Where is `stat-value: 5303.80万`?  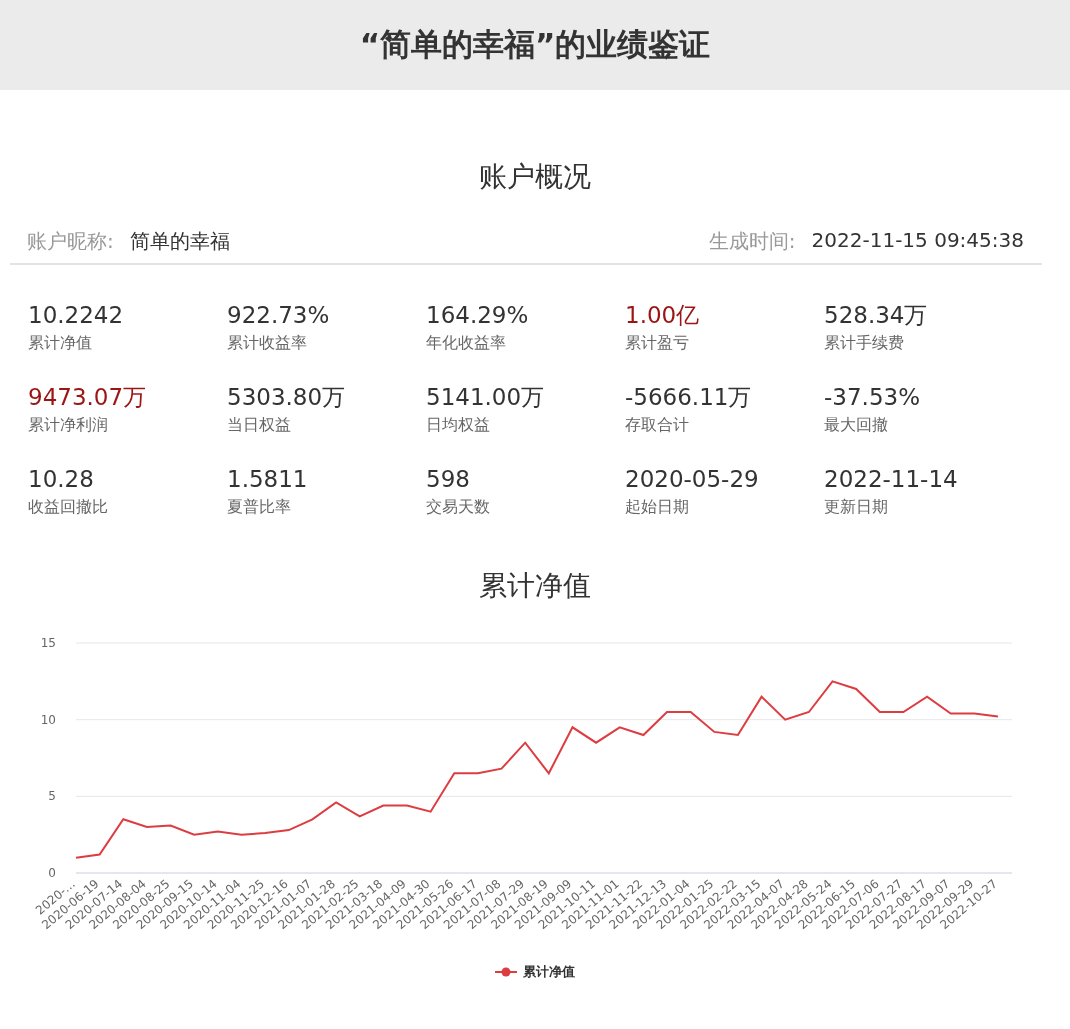 stat-value: 5303.80万 is located at coordinates (287, 397).